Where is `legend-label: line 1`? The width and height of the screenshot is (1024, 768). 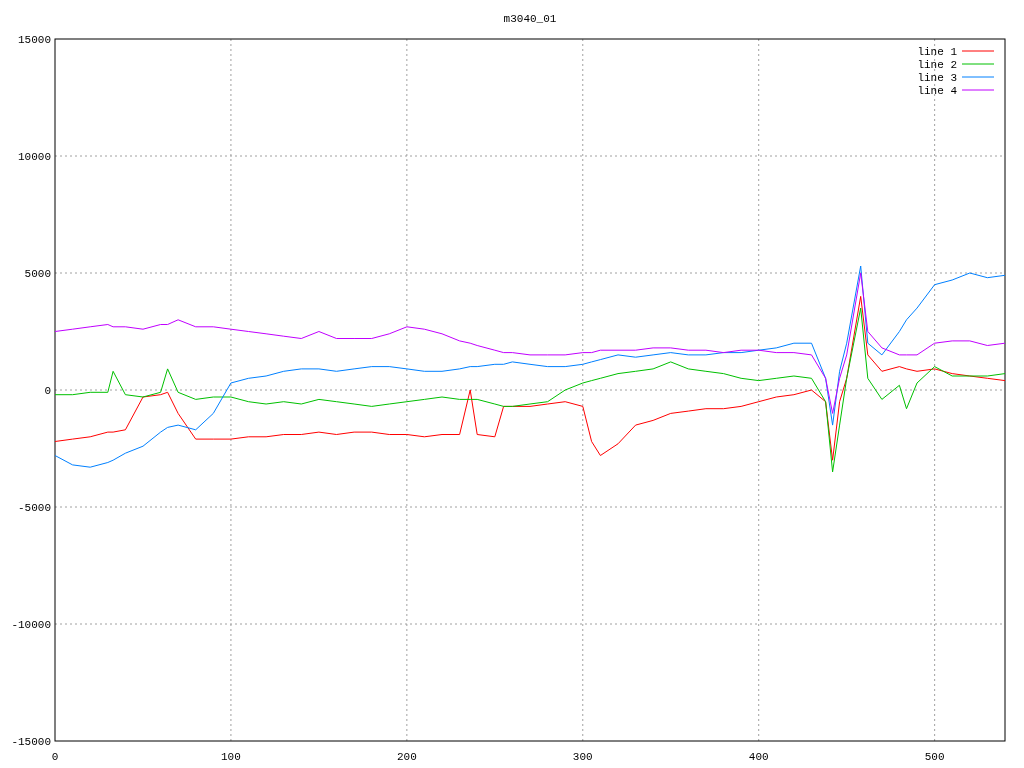 legend-label: line 1 is located at coordinates (937, 52).